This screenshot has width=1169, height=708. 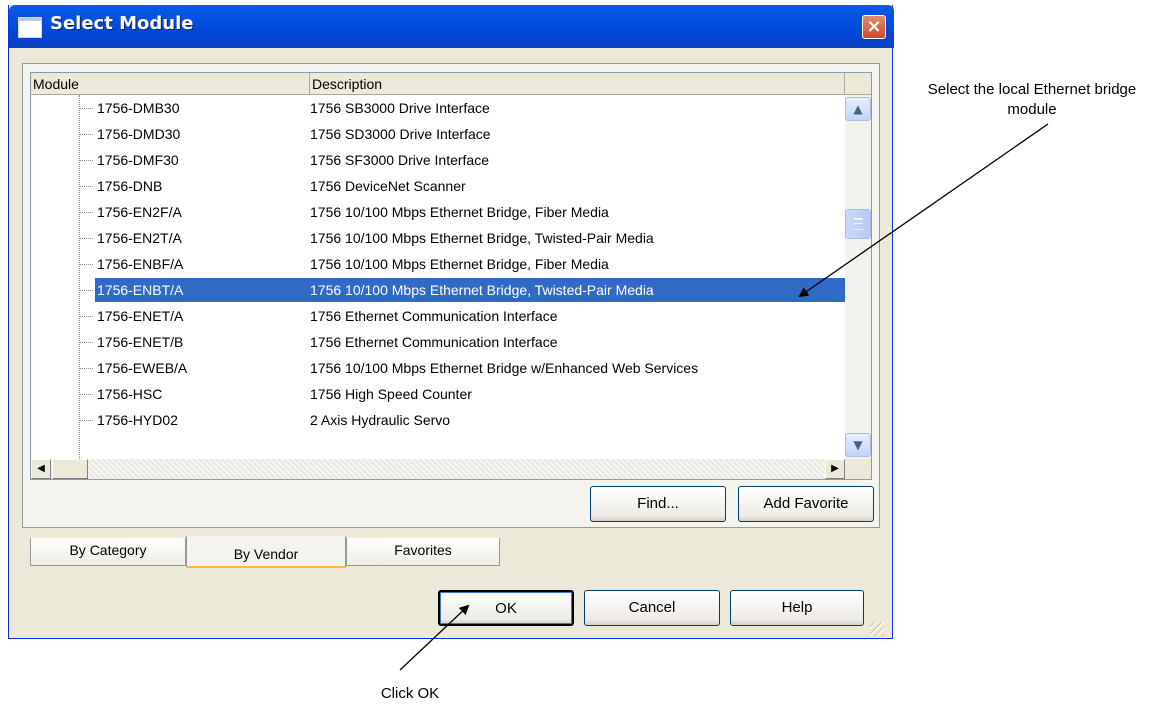 What do you see at coordinates (266, 552) in the screenshot?
I see `tab-by-vendor: By Vendor` at bounding box center [266, 552].